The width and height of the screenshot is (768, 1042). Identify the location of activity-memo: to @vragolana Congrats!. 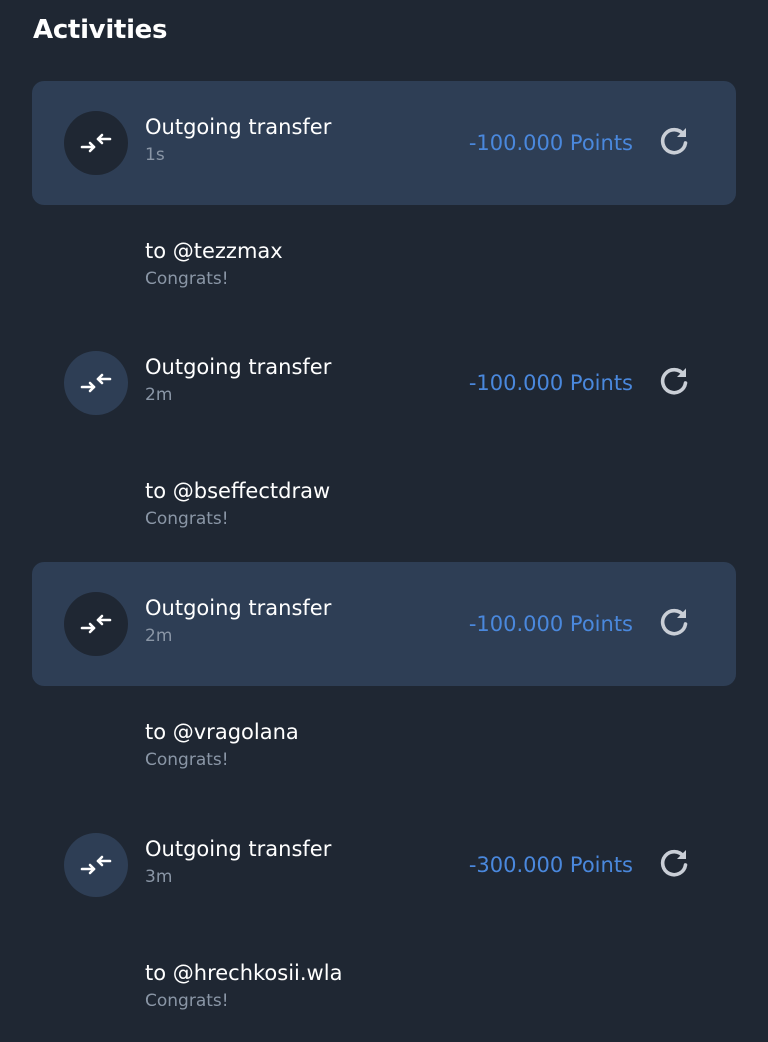
(384, 744).